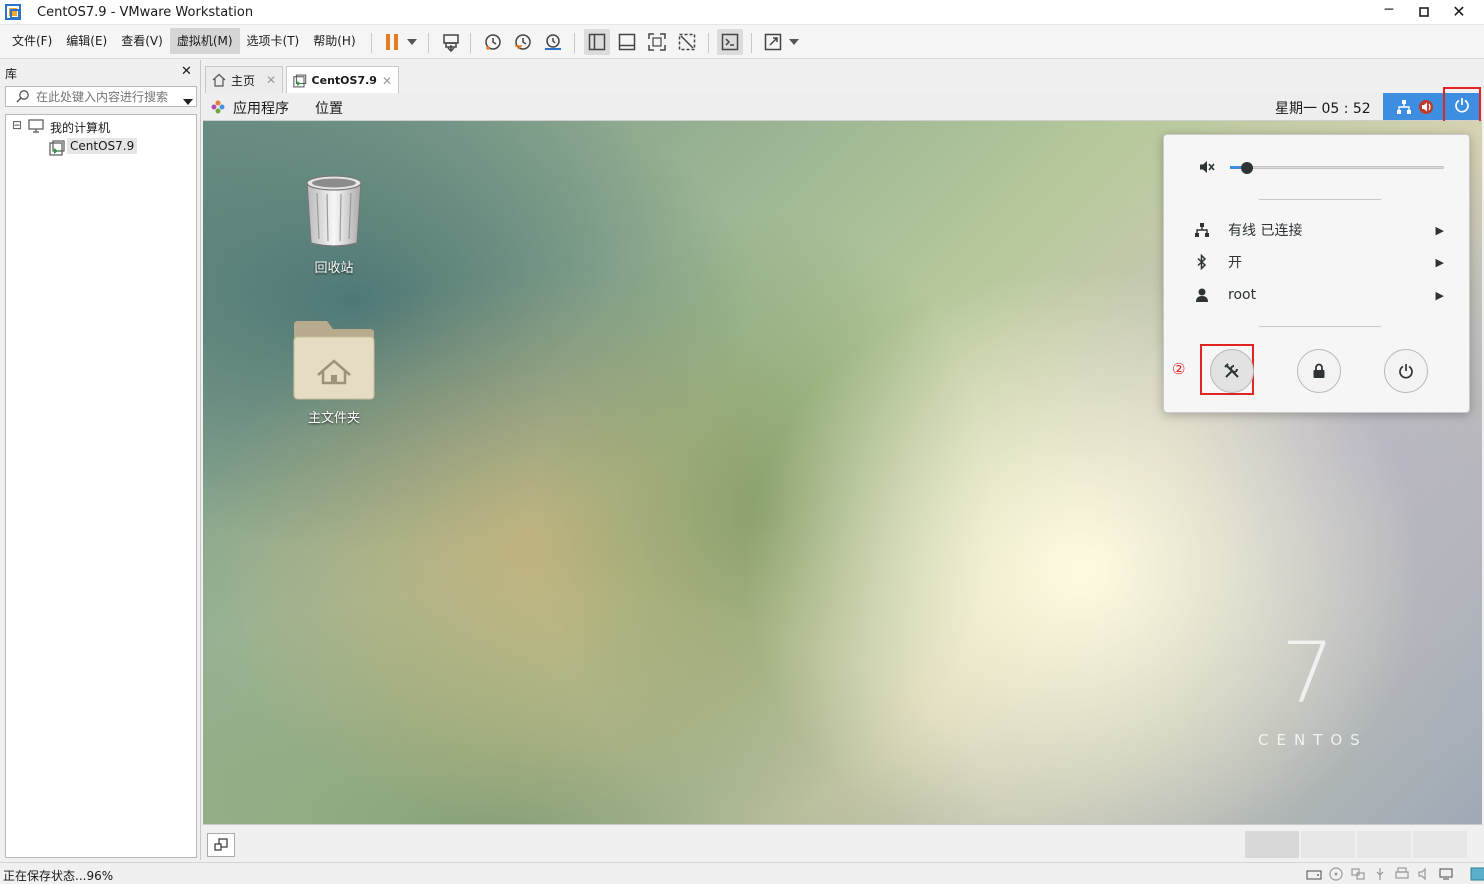 This screenshot has height=884, width=1484. Describe the element at coordinates (493, 42) in the screenshot. I see `snapshot-button` at that location.